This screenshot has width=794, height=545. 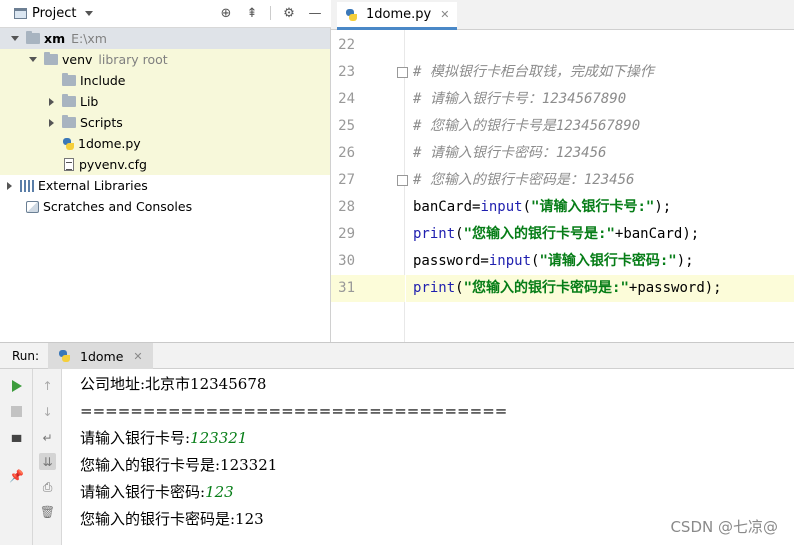 I want to click on code-comment: # 模拟银行卡柜台取钱，完成如下操作, so click(x=533, y=72).